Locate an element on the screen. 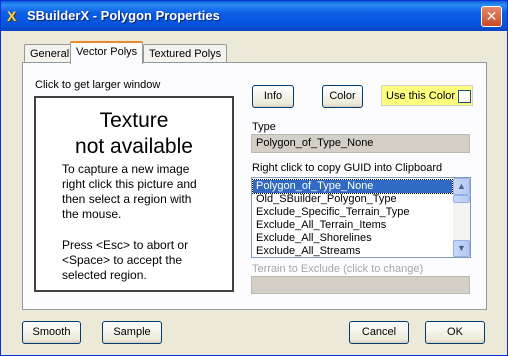 This screenshot has width=508, height=356. guid-list-label: Right click to copy GUID into Clipboard is located at coordinates (347, 168).